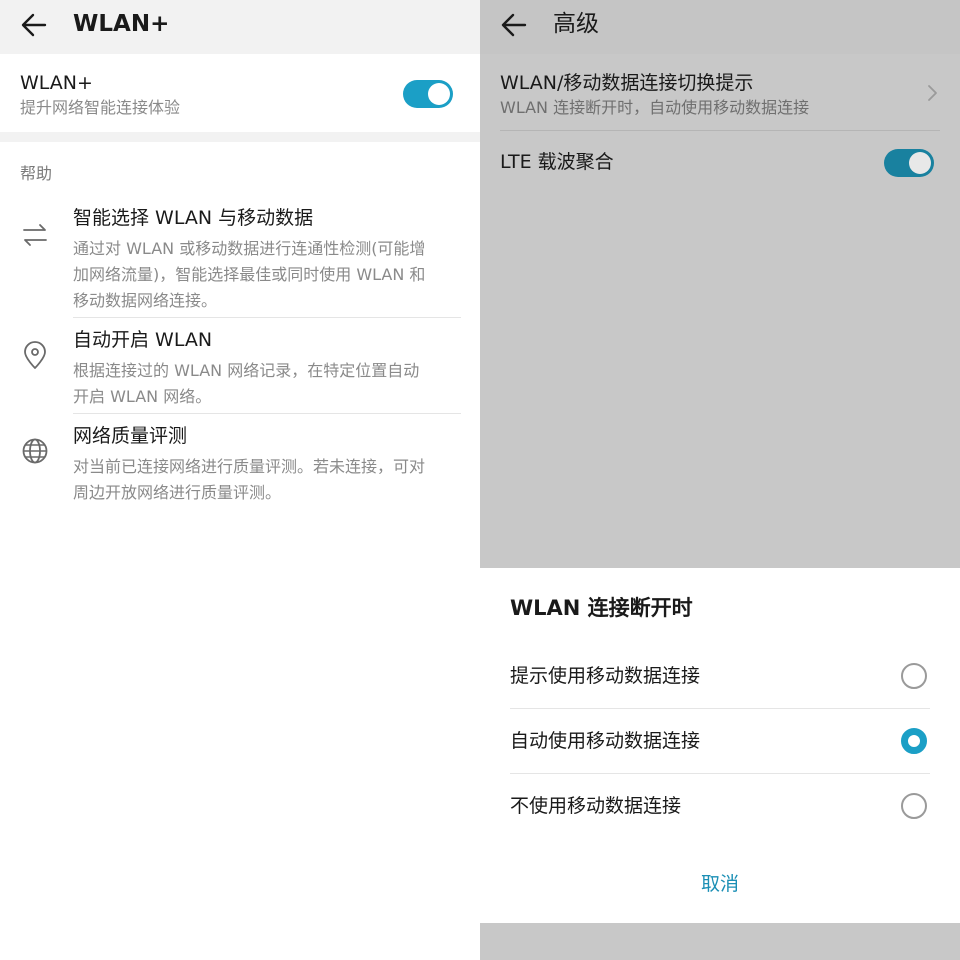  I want to click on section-gap, so click(240, 137).